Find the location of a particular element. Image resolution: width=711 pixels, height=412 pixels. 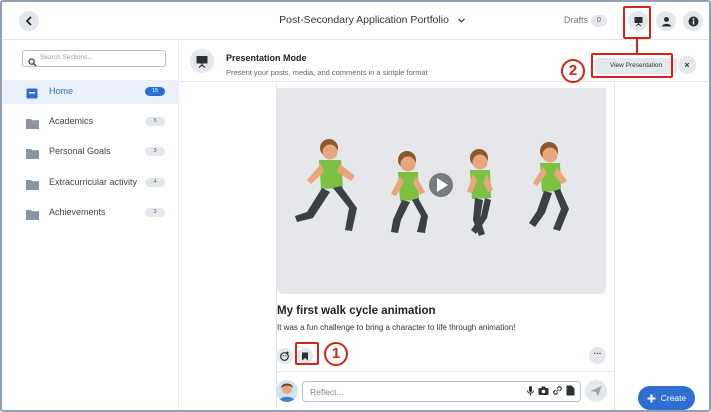

drafts-count-badge: 0 is located at coordinates (599, 21).